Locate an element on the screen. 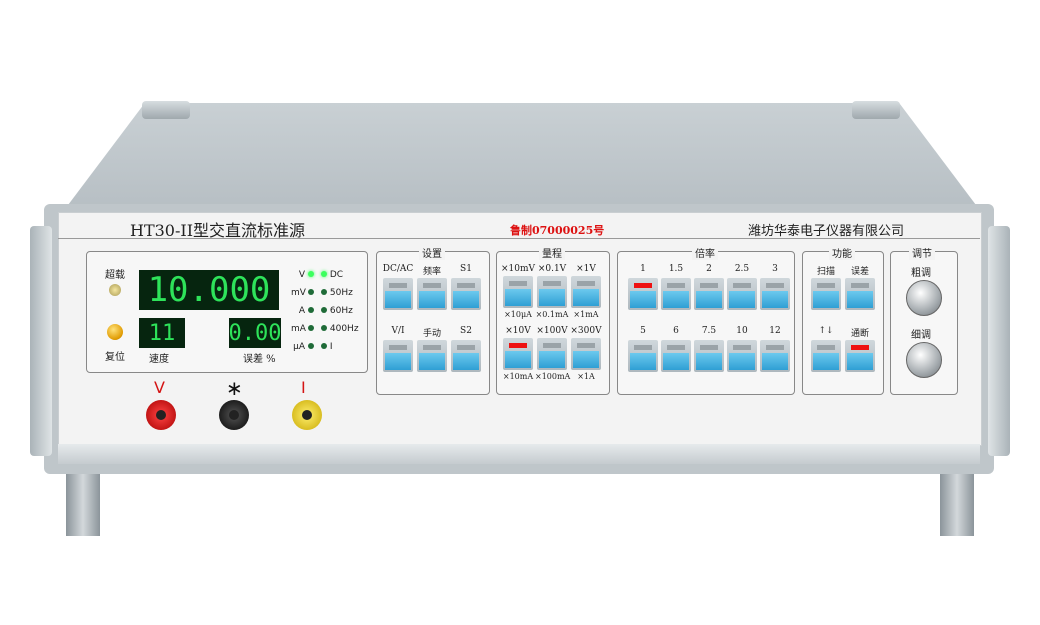 Image resolution: width=1040 pixels, height=625 pixels. leg-right is located at coordinates (957, 505).